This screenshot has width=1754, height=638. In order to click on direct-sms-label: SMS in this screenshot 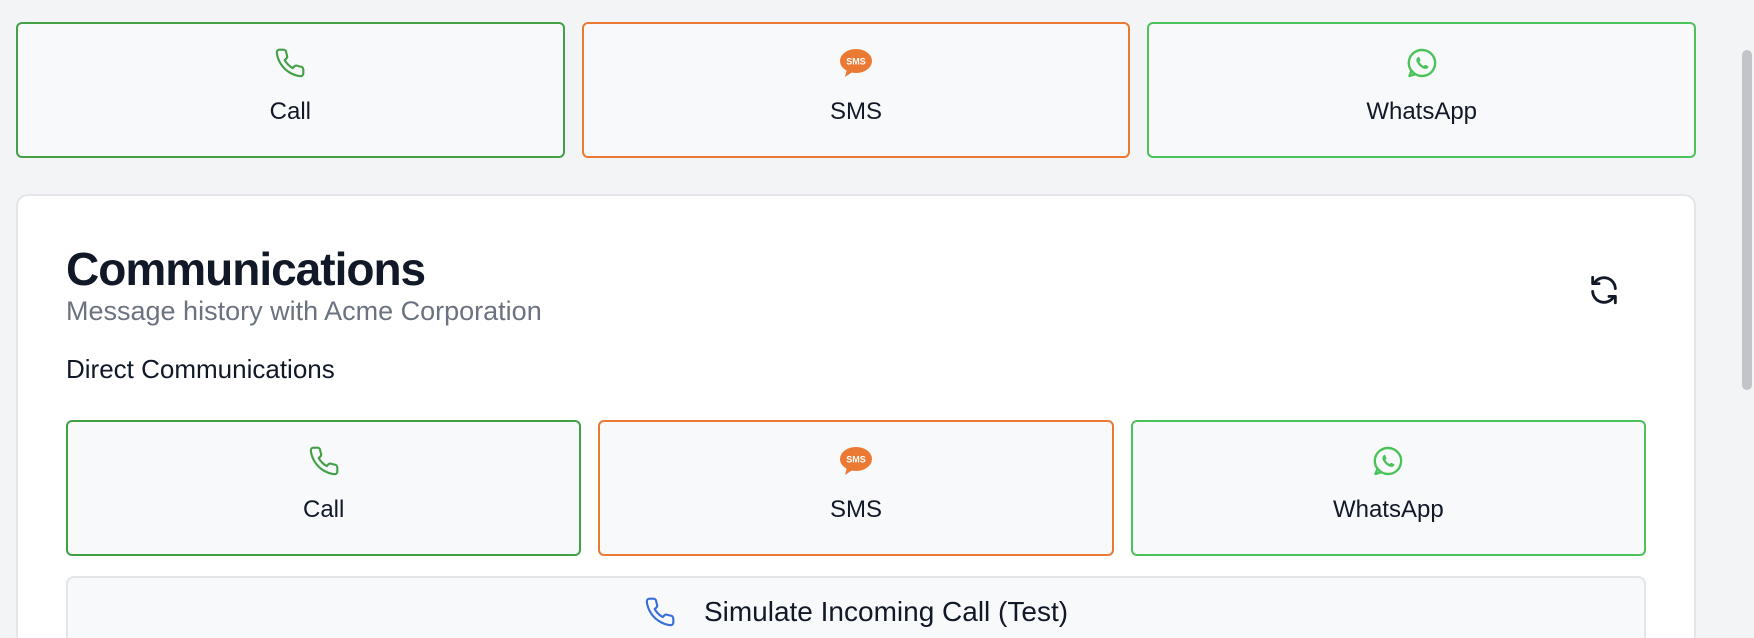, I will do `click(855, 509)`.